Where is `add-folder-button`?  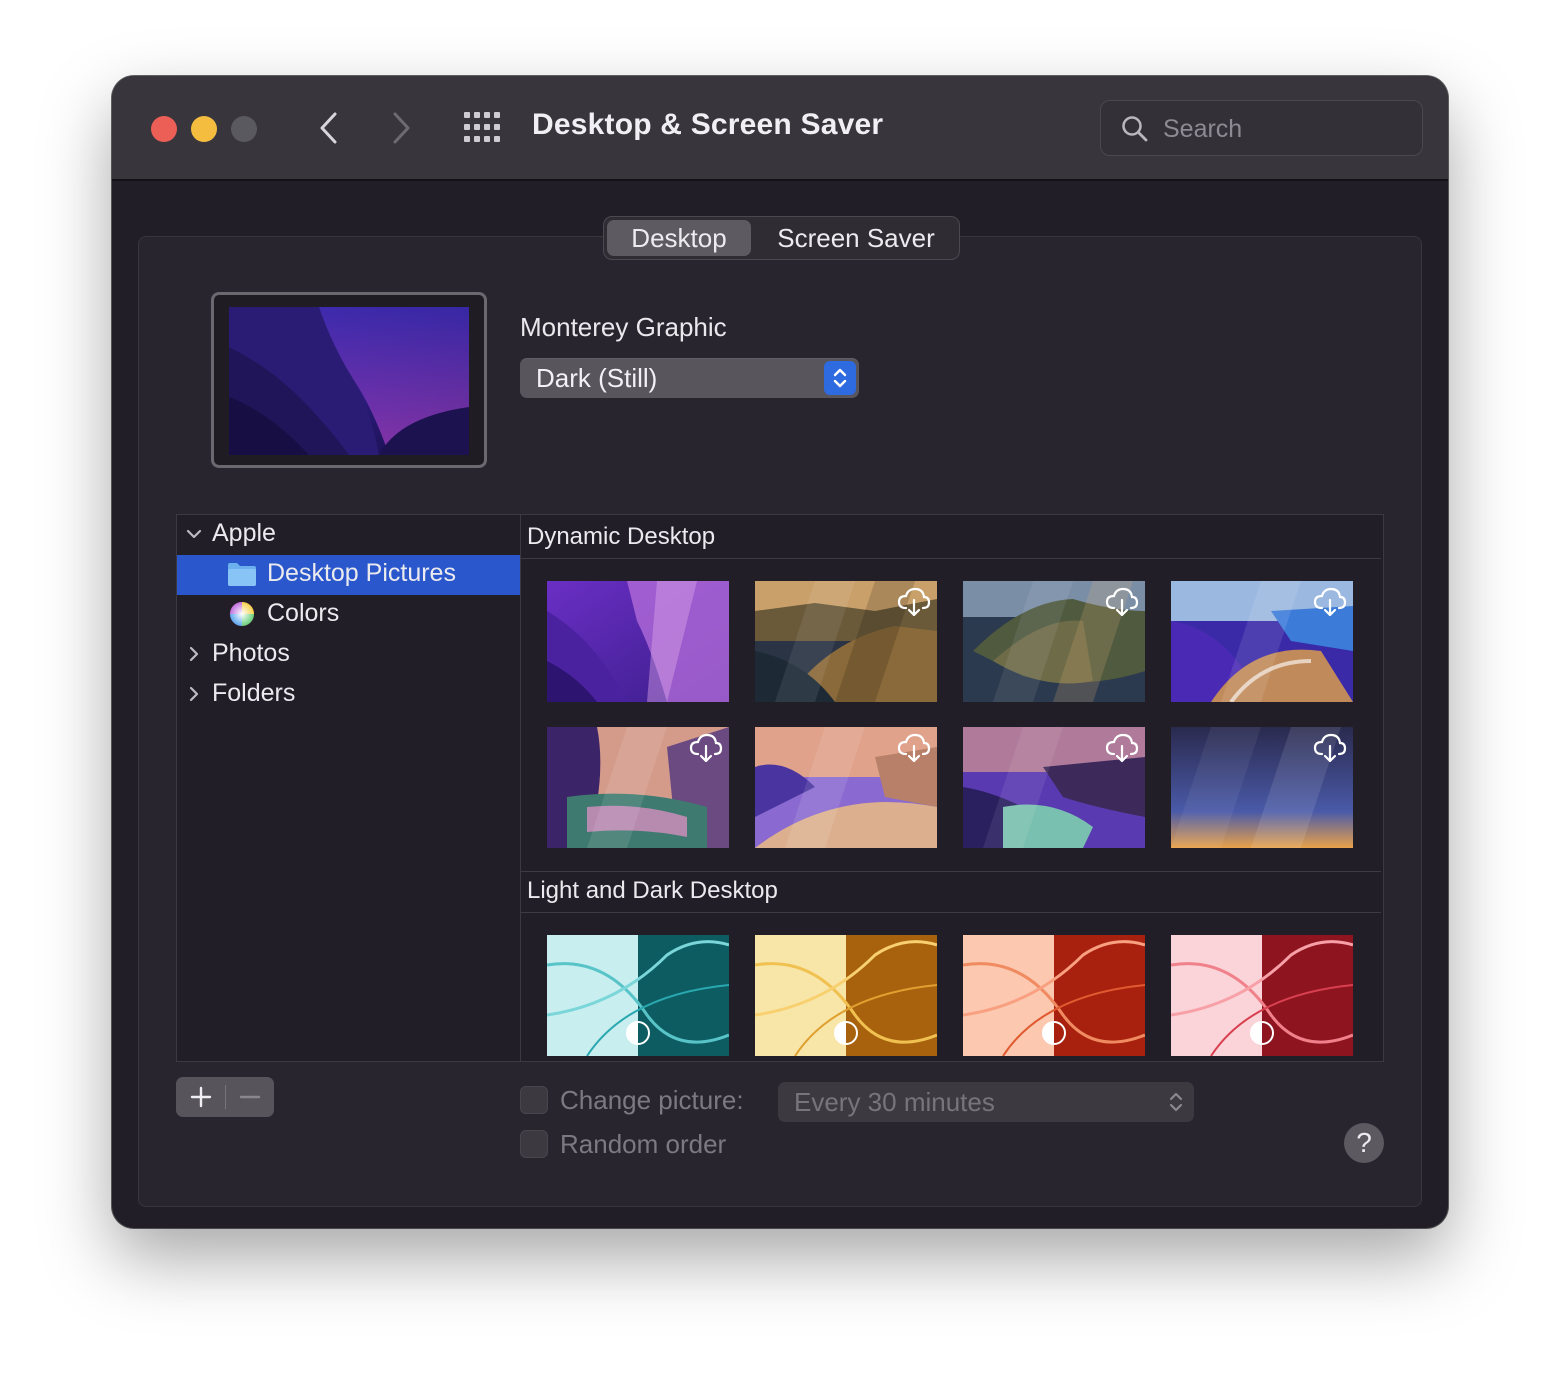
add-folder-button is located at coordinates (200, 1097).